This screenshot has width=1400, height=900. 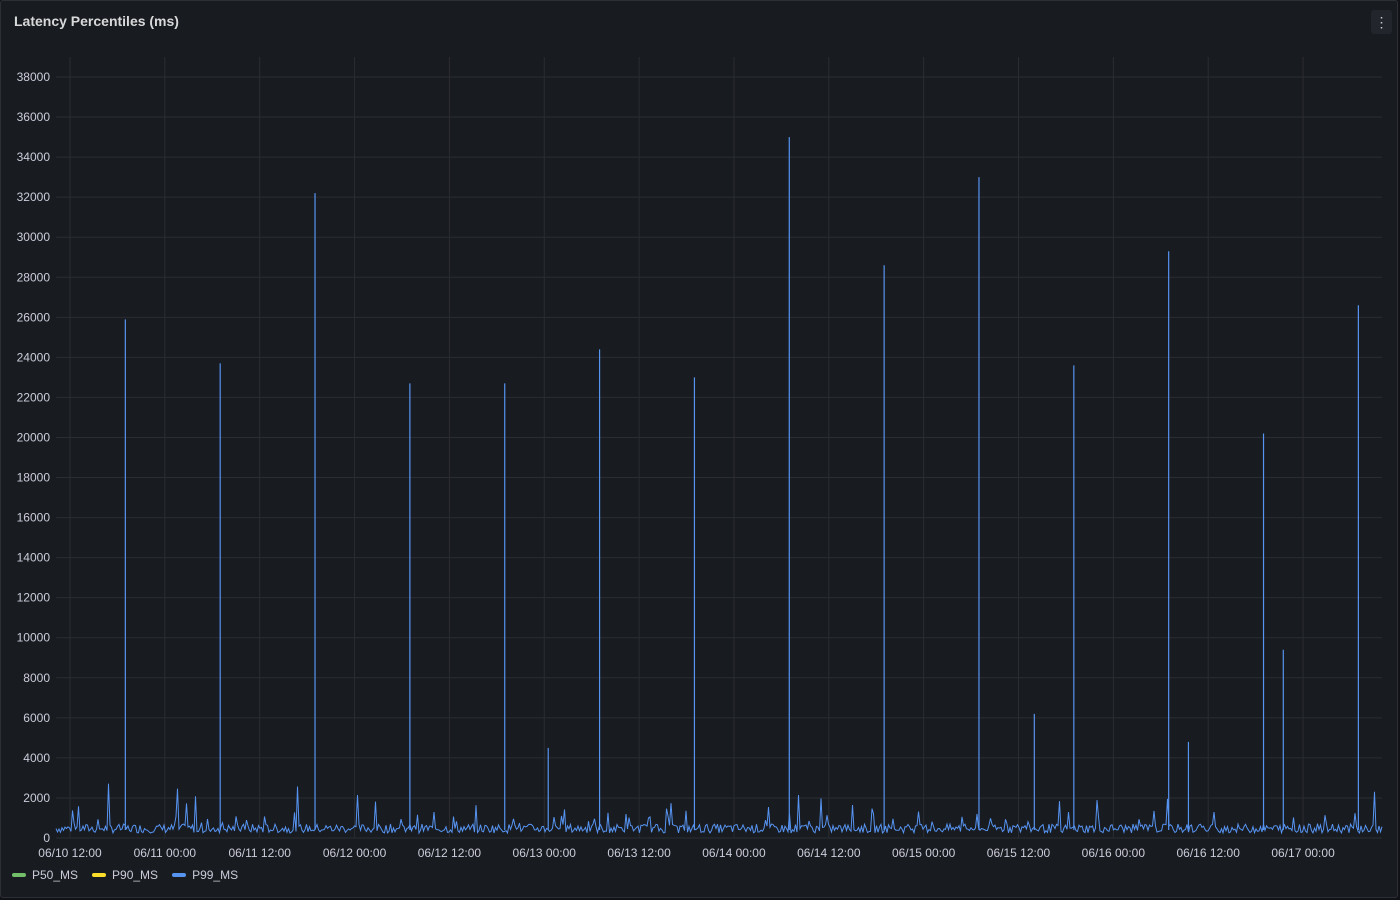 I want to click on x-tick-label: 06/17 00:00, so click(x=1303, y=853).